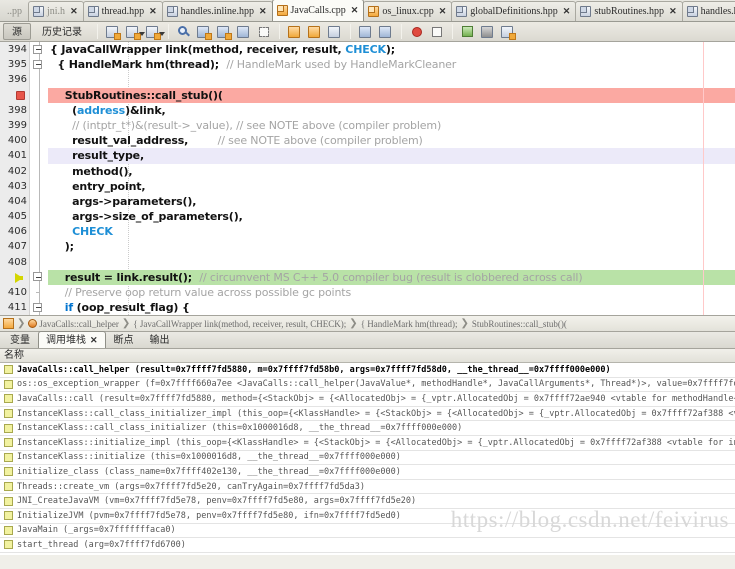  I want to click on stop-icon, so click(437, 32).